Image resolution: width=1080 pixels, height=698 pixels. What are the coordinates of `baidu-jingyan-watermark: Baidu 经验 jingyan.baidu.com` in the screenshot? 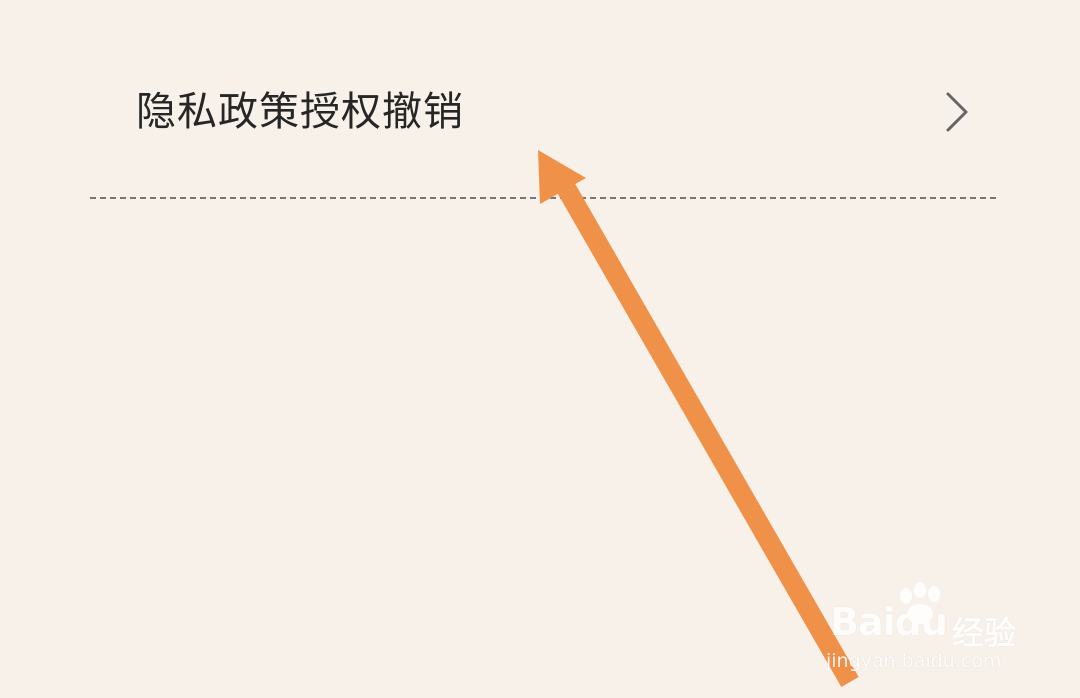 It's located at (926, 628).